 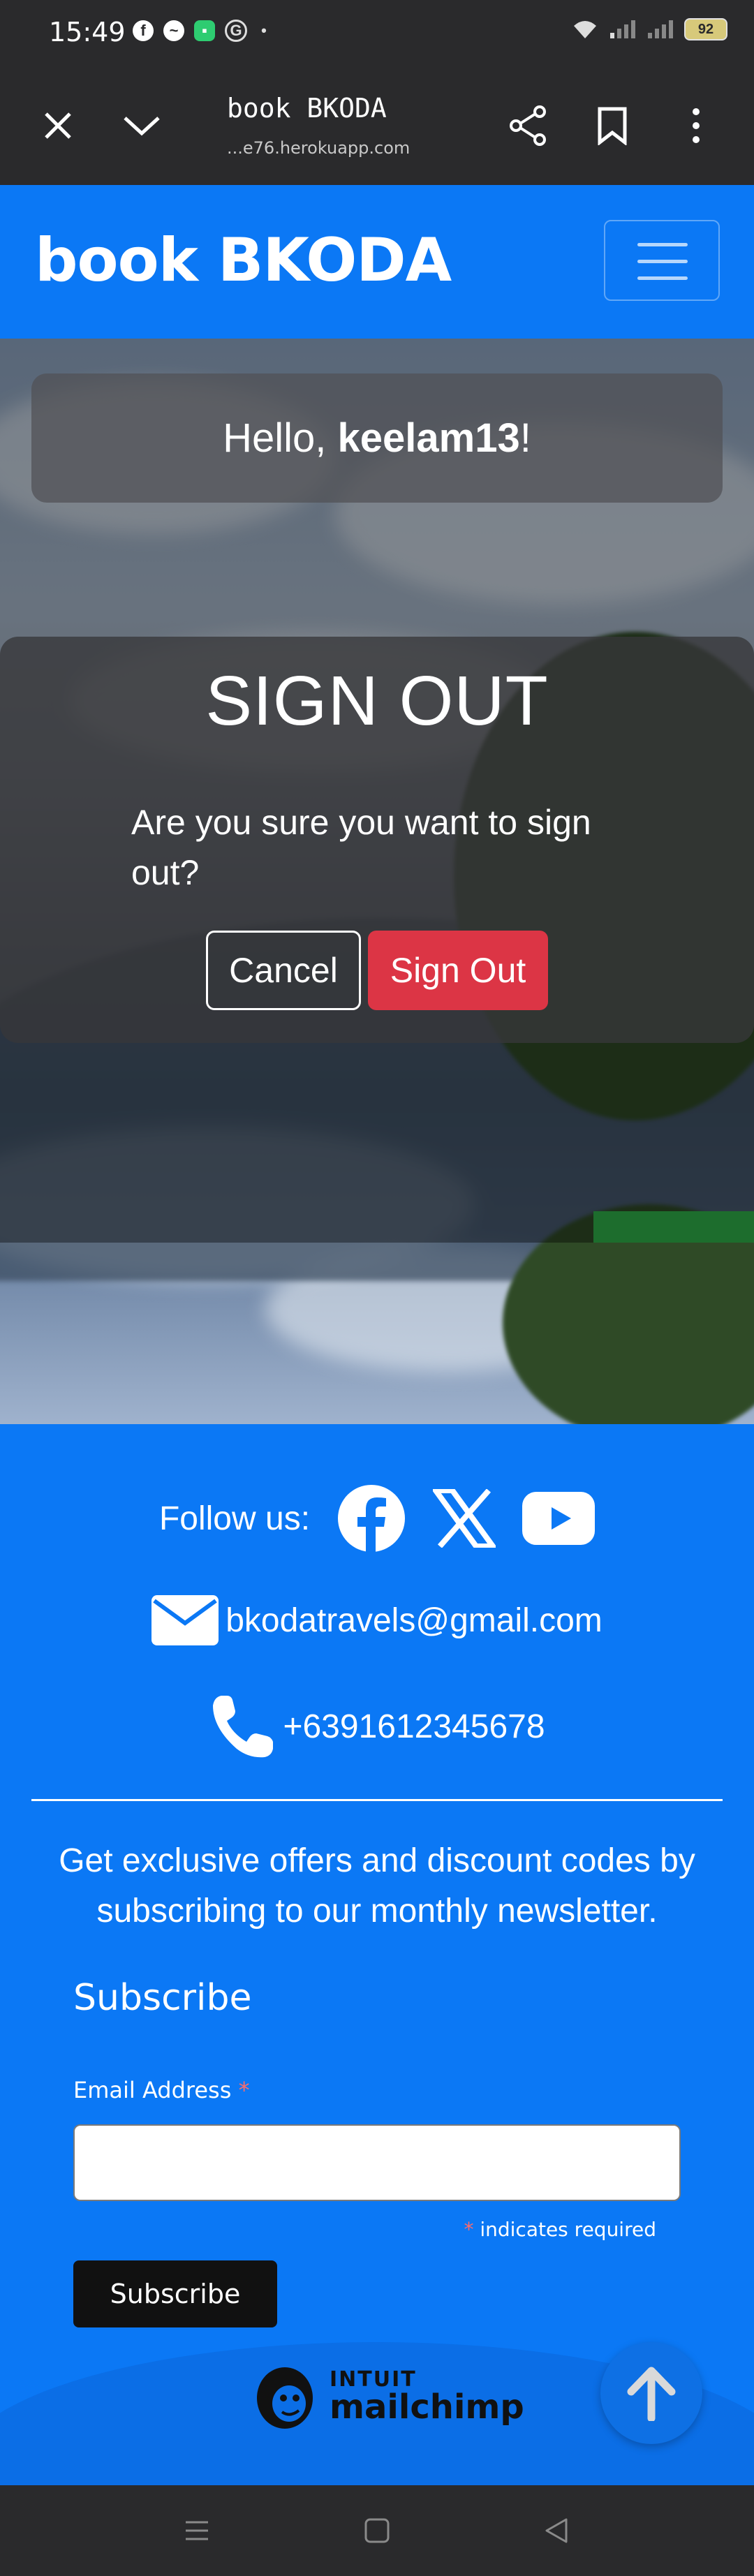 I want to click on sign-out-button: Sign Out, so click(x=458, y=970).